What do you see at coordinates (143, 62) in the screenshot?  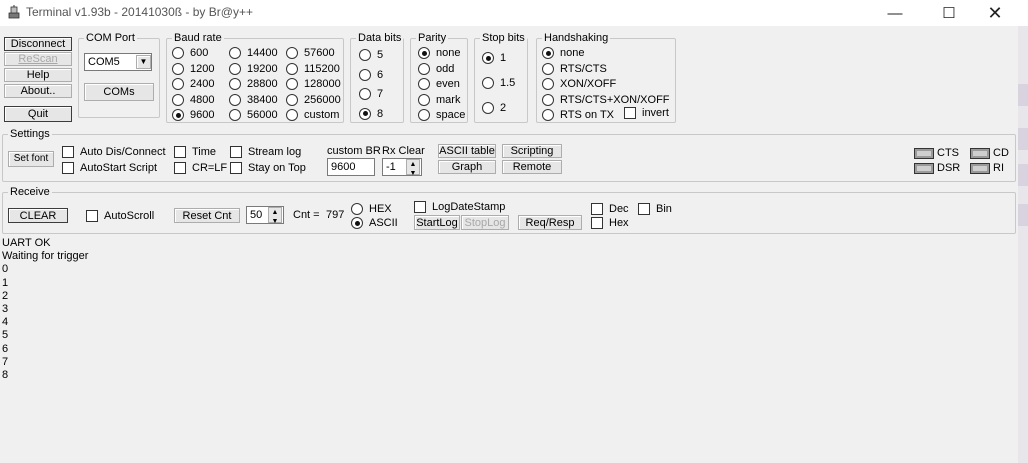 I see `chevron-down-icon: ▼` at bounding box center [143, 62].